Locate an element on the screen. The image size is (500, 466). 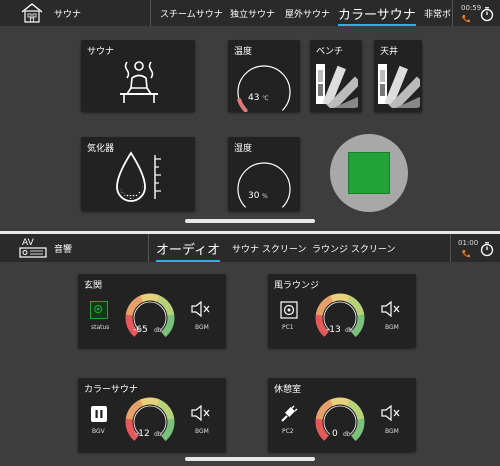
tab-audio: オーディオ is located at coordinates (188, 248).